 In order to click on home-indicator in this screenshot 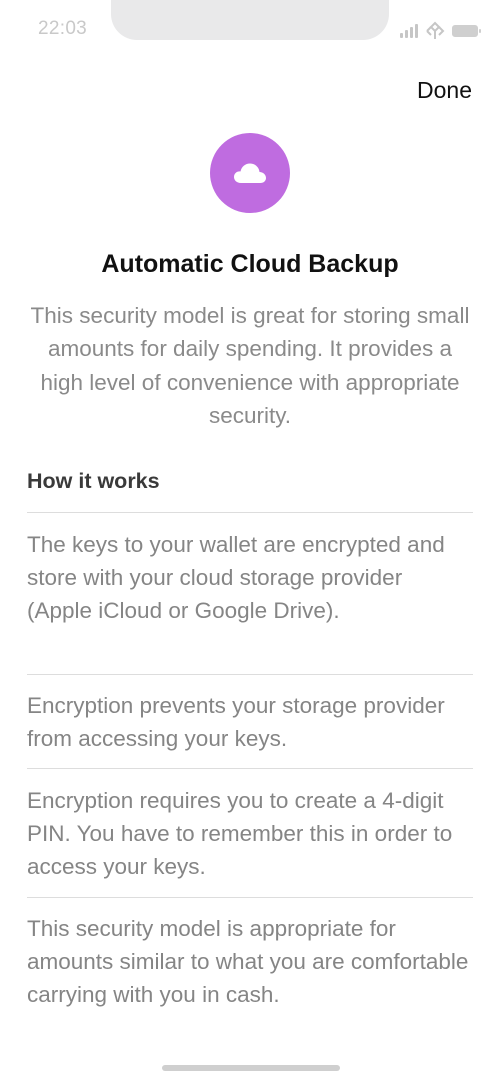, I will do `click(251, 1068)`.